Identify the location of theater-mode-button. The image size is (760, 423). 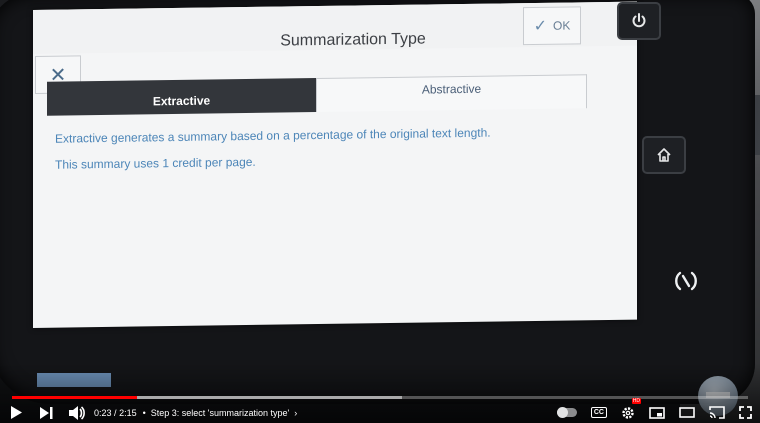
(687, 412).